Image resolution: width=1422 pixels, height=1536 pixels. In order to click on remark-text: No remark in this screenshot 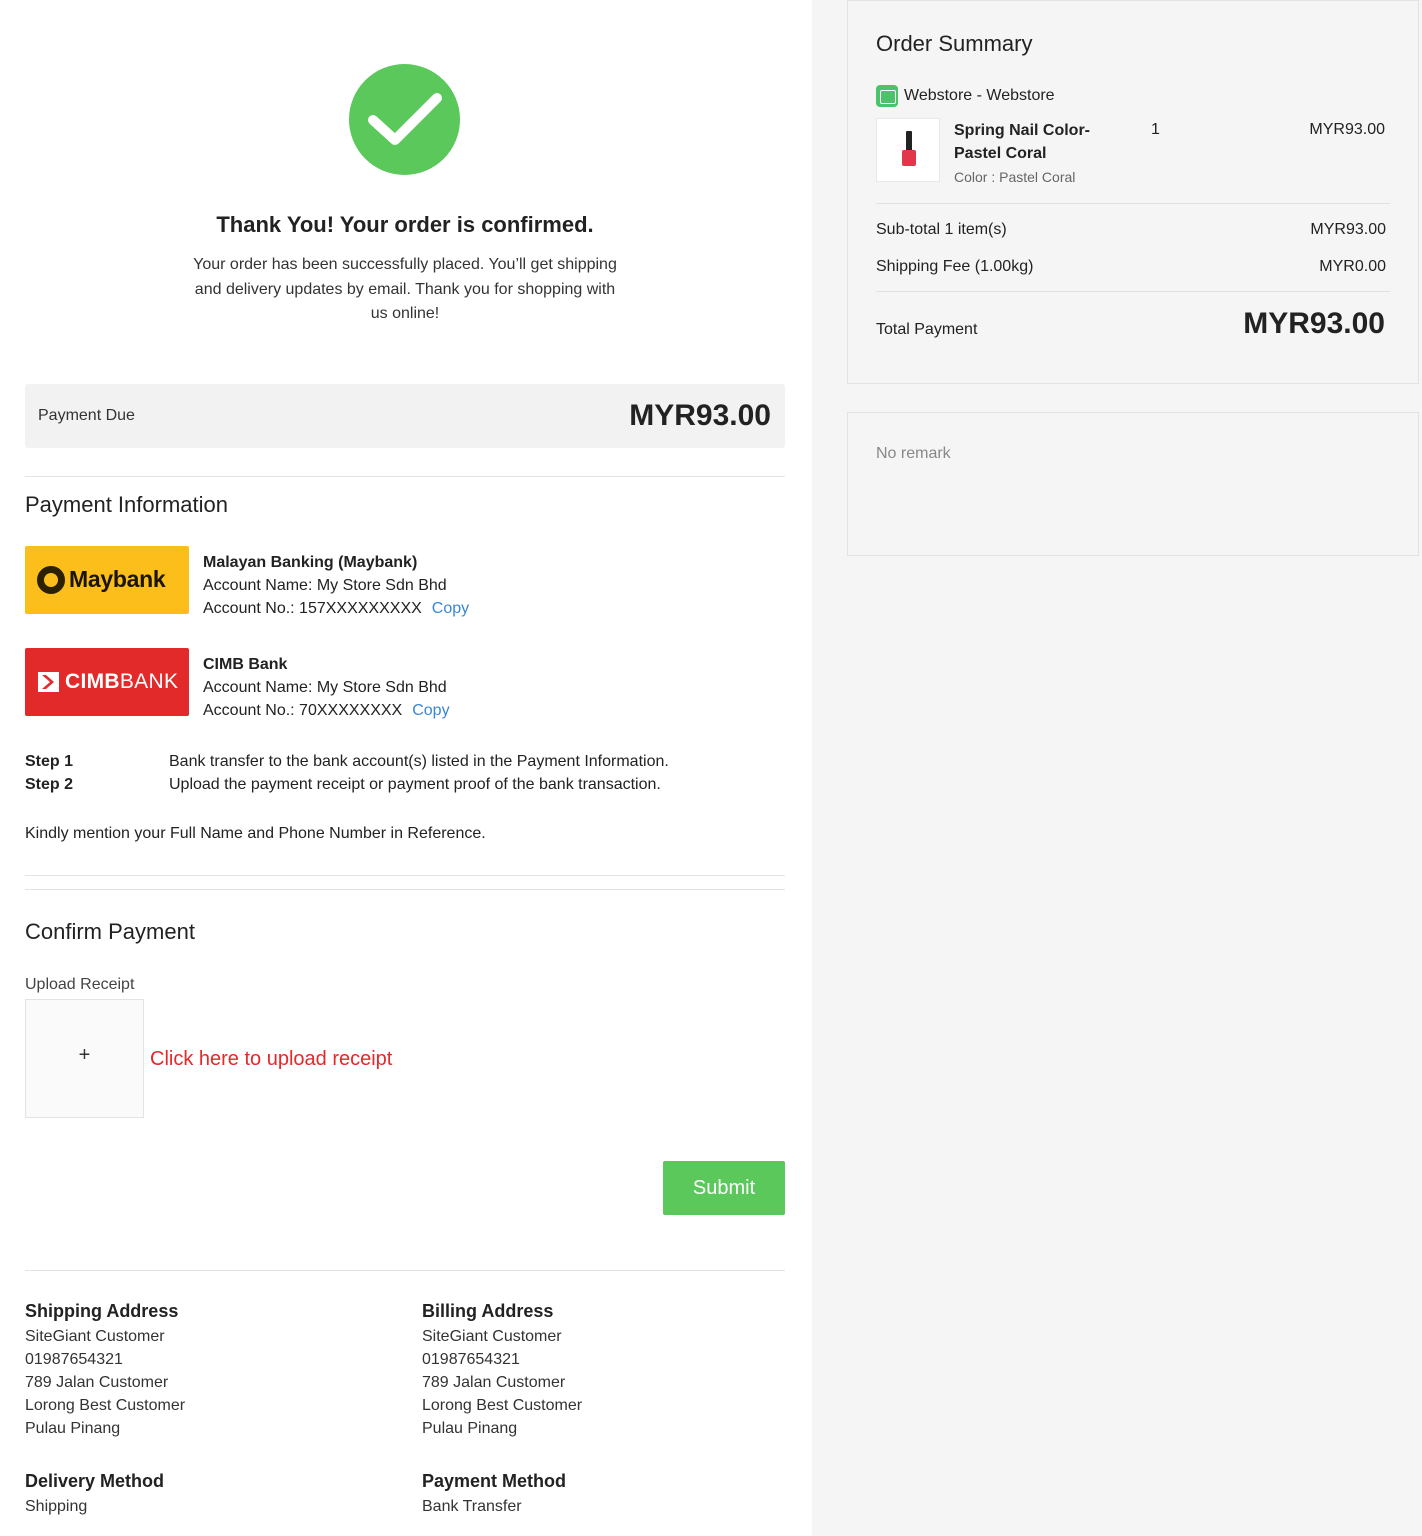, I will do `click(913, 453)`.